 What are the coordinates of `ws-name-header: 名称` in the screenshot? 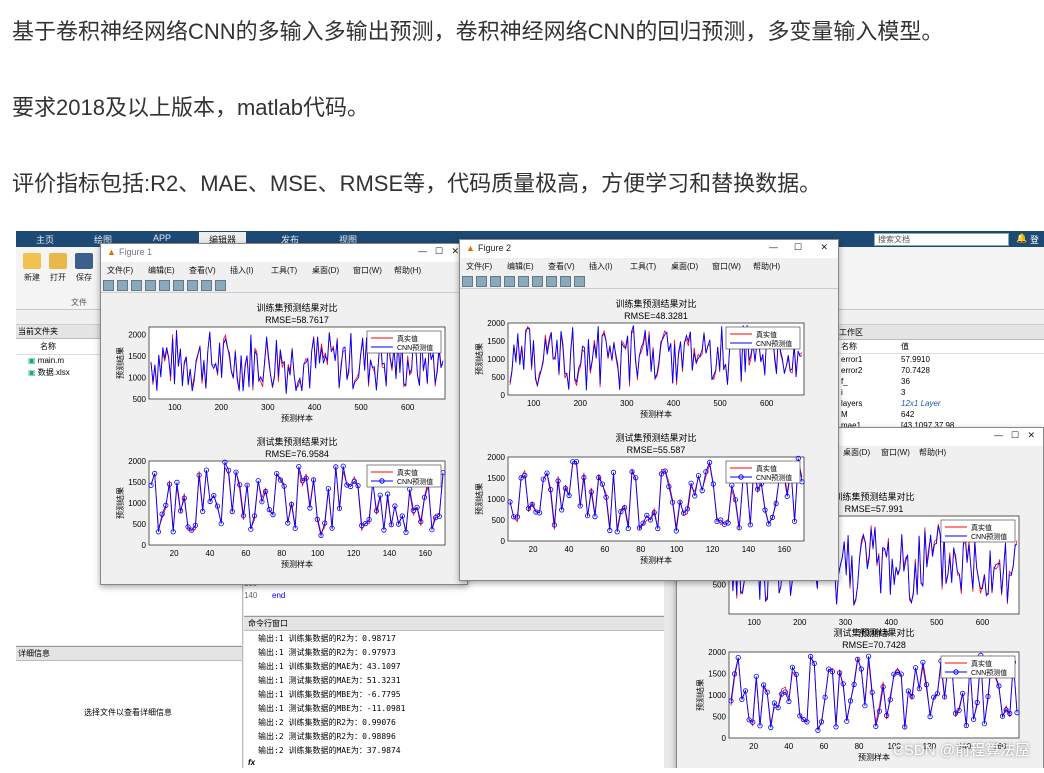 It's located at (871, 346).